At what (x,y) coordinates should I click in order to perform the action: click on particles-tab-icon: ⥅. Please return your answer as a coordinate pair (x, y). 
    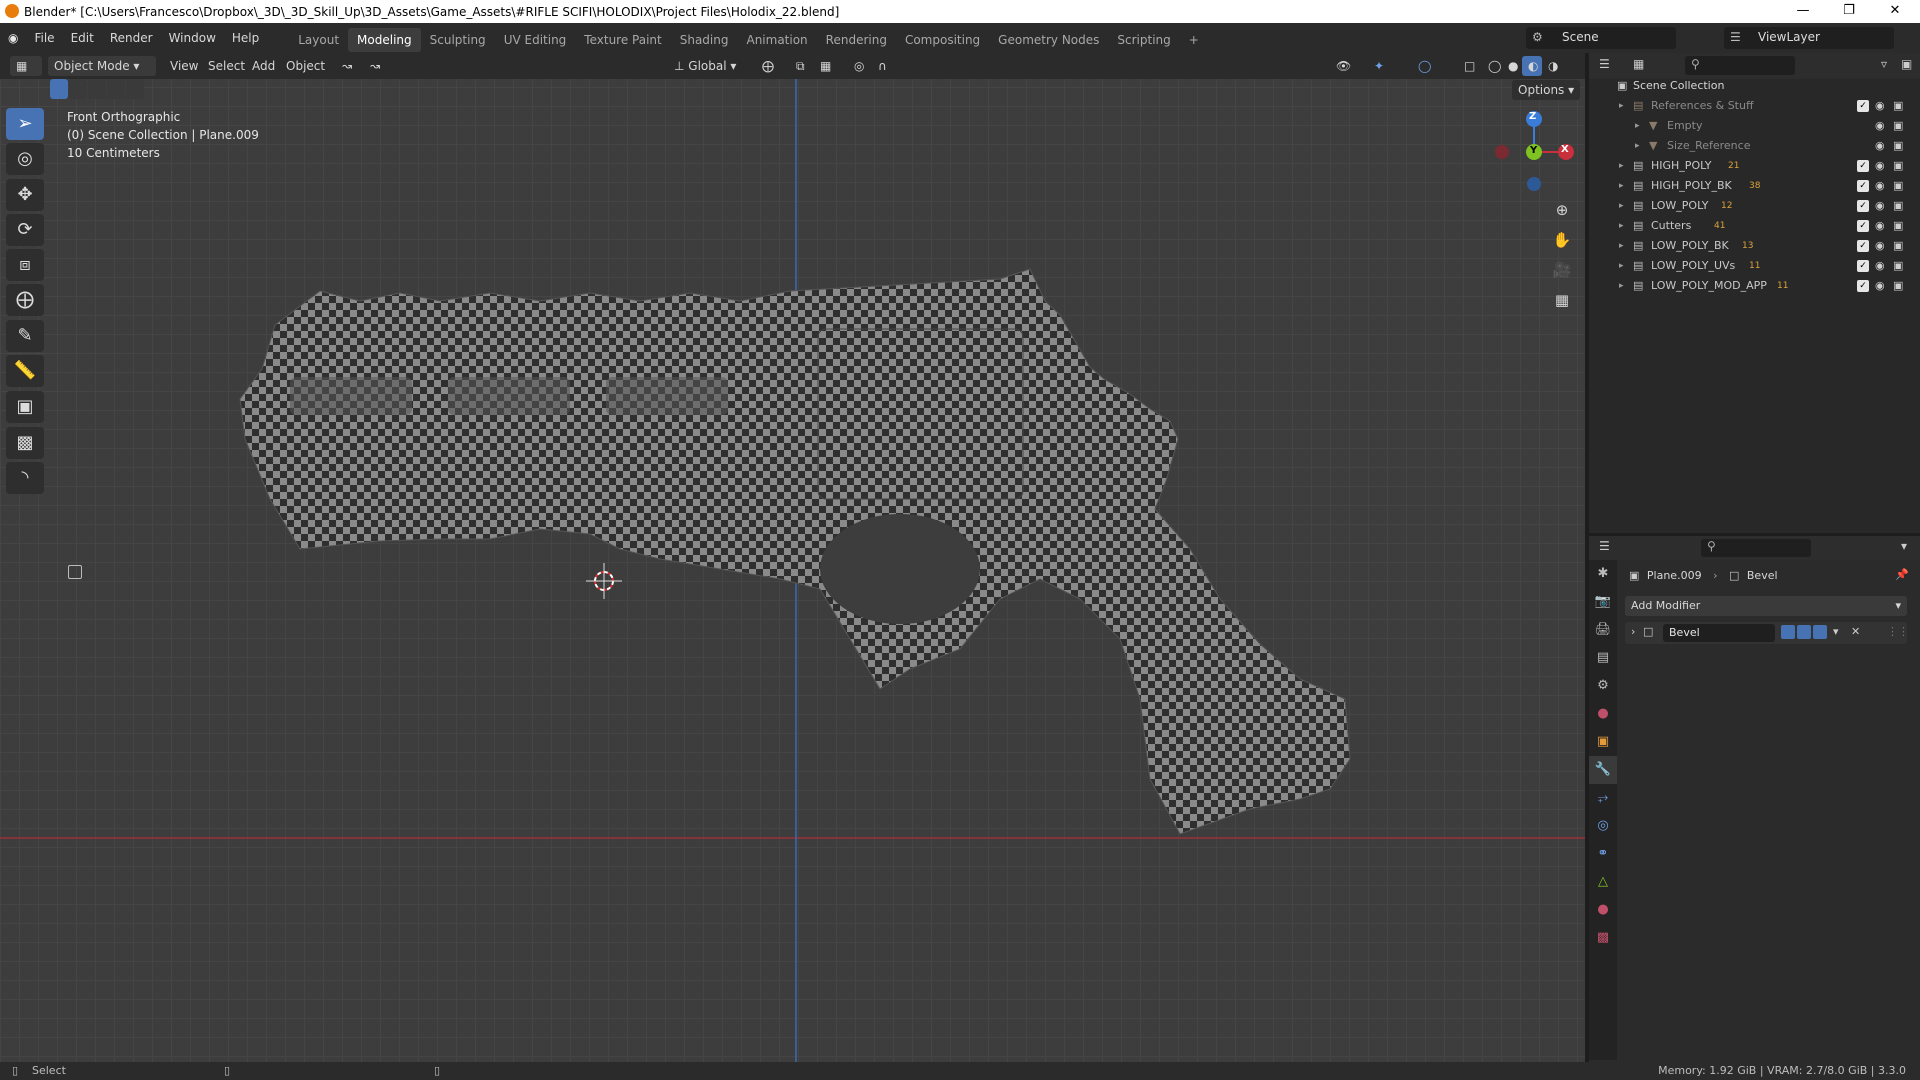
    Looking at the image, I should click on (1603, 798).